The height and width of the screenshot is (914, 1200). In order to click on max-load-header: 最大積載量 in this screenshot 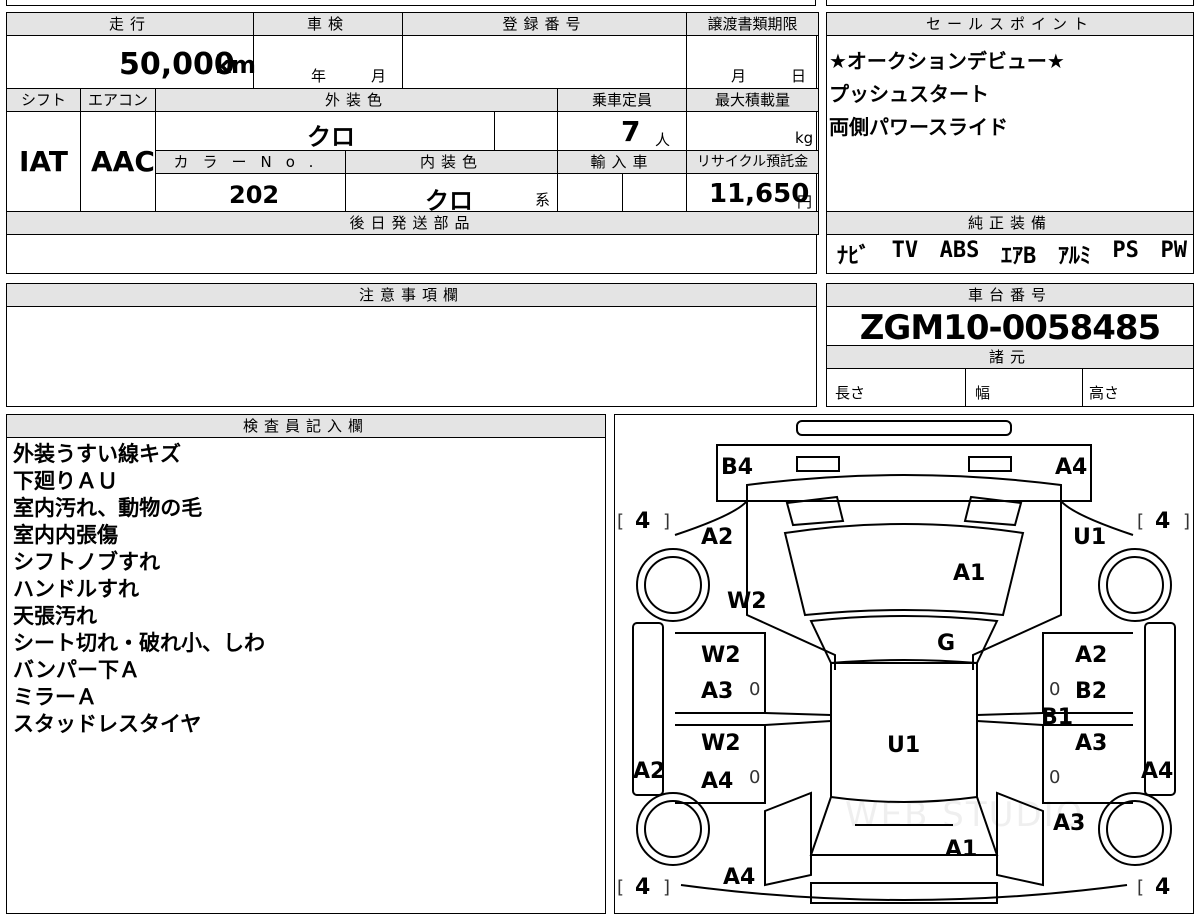, I will do `click(752, 100)`.